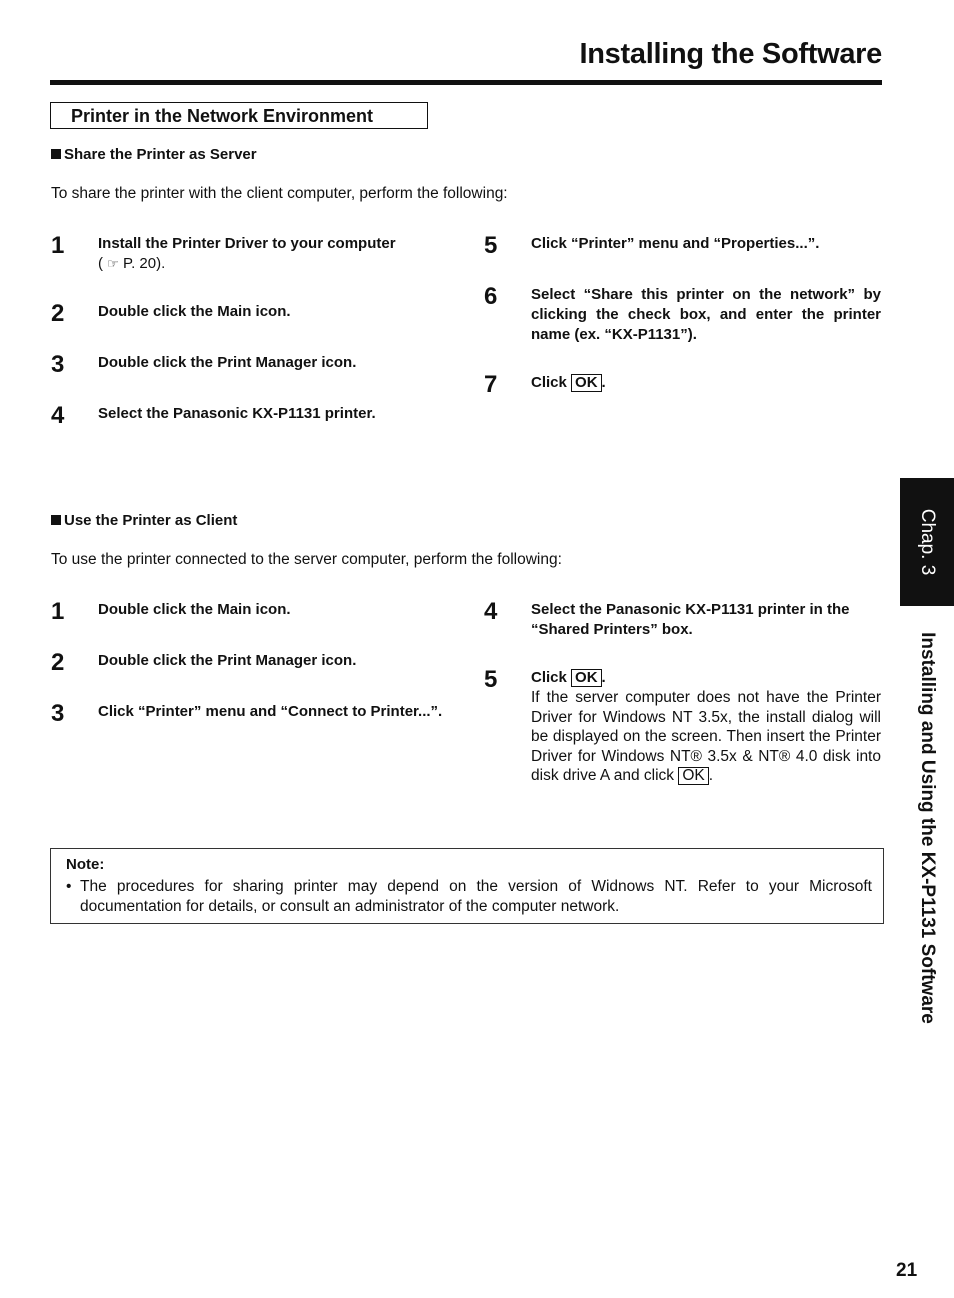 This screenshot has width=954, height=1298. I want to click on chapter-tab-label: Chap. 3, so click(927, 542).